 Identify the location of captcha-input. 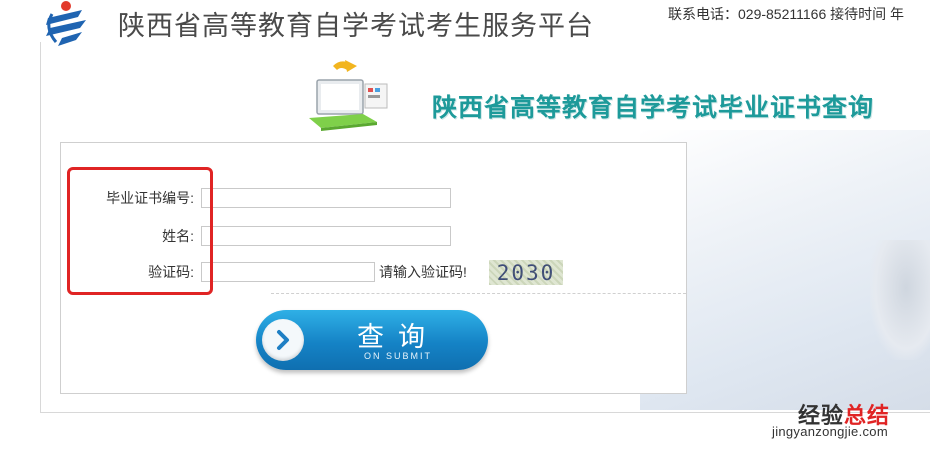
(288, 272).